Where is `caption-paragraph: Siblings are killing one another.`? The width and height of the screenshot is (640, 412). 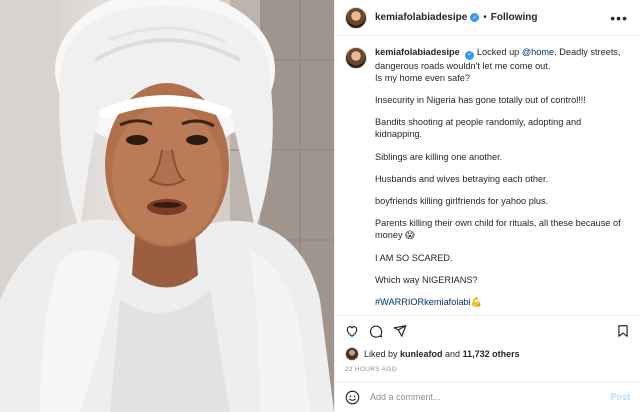
caption-paragraph: Siblings are killing one another. is located at coordinates (439, 156).